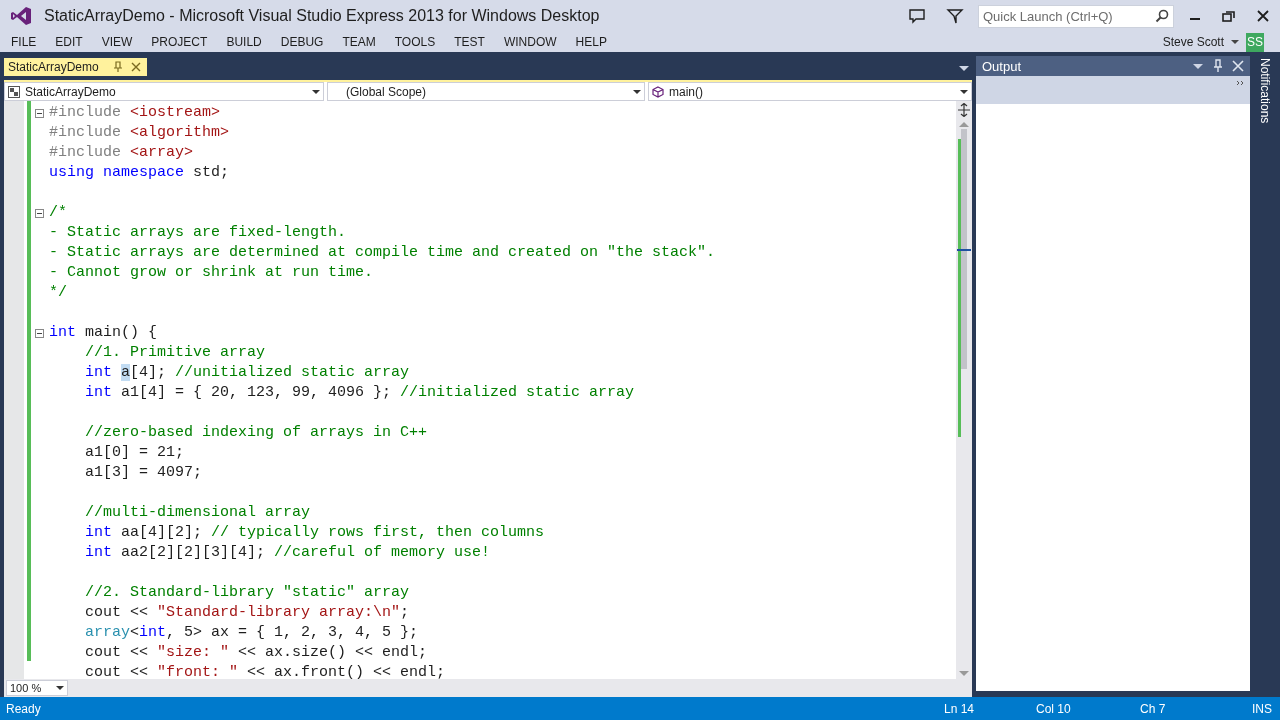 The image size is (1280, 720). I want to click on user-name: Steve Scott, so click(1193, 42).